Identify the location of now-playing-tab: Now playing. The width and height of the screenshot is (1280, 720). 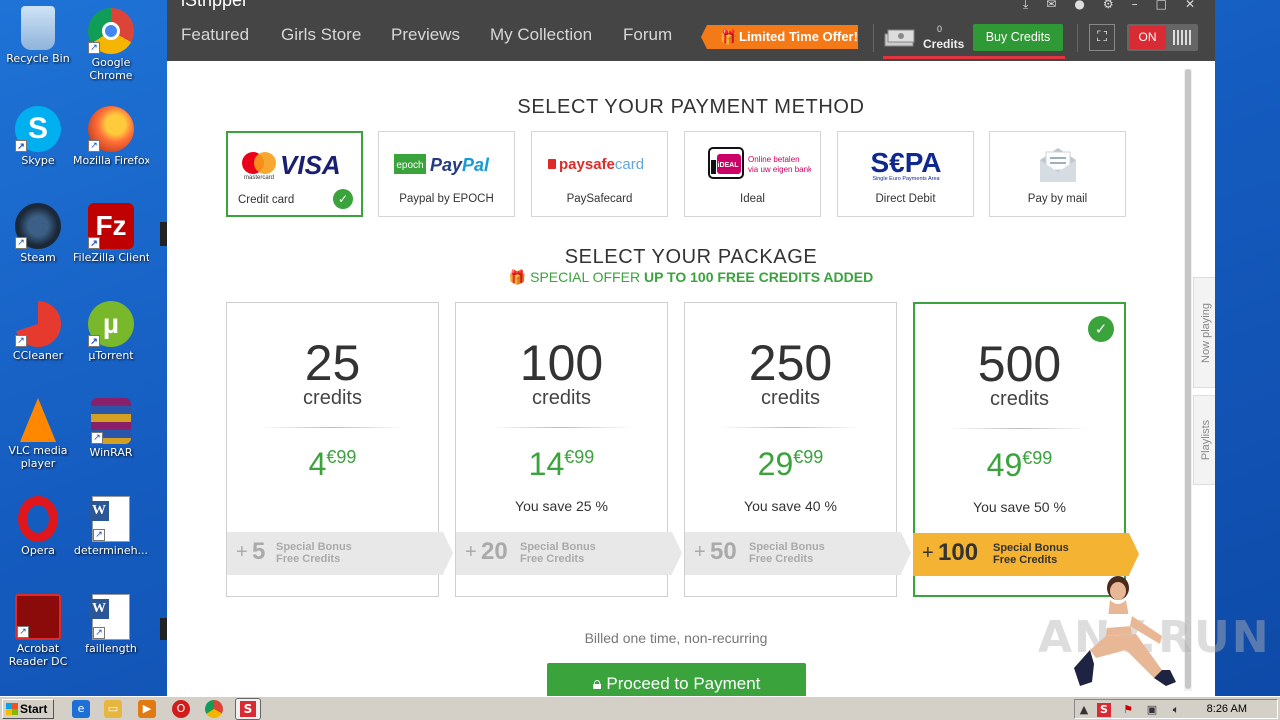
(1204, 332).